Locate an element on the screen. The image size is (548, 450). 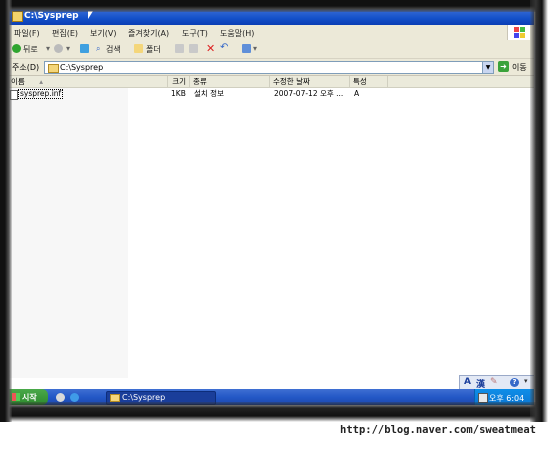
folders-icon is located at coordinates (138, 48).